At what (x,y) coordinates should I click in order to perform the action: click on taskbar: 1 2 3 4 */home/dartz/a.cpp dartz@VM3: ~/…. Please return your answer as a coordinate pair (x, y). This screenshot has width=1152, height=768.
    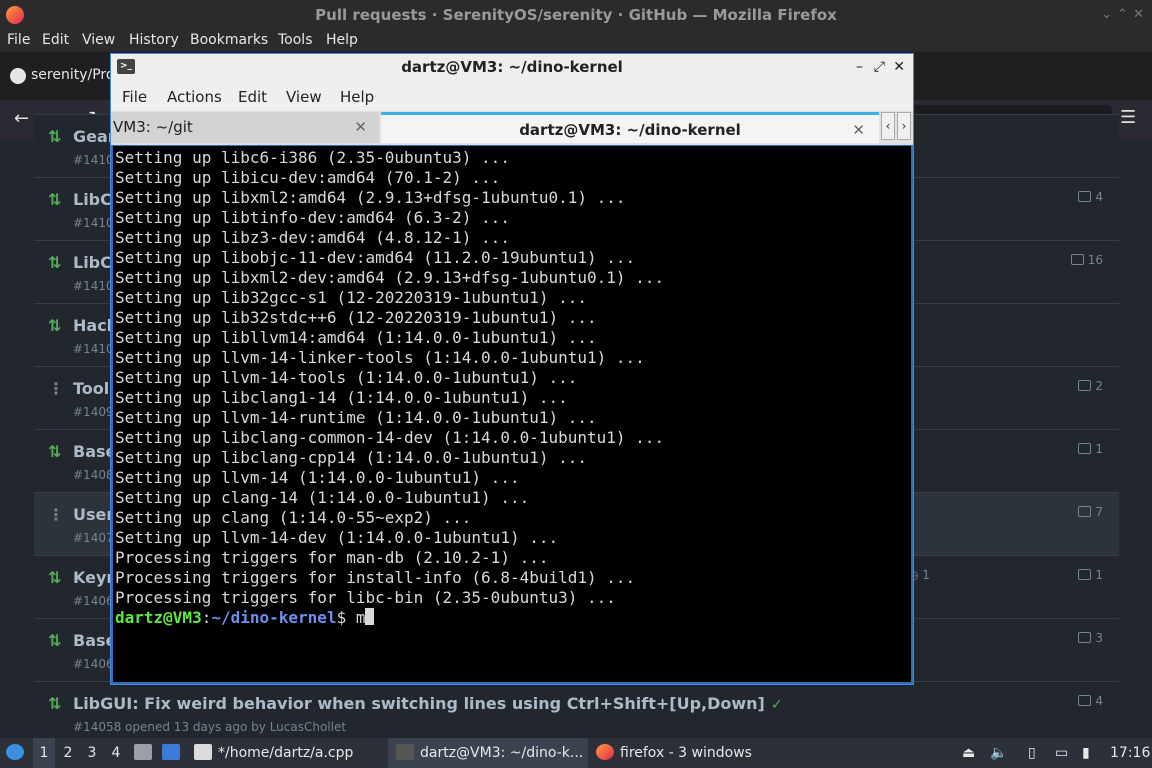
    Looking at the image, I should click on (576, 753).